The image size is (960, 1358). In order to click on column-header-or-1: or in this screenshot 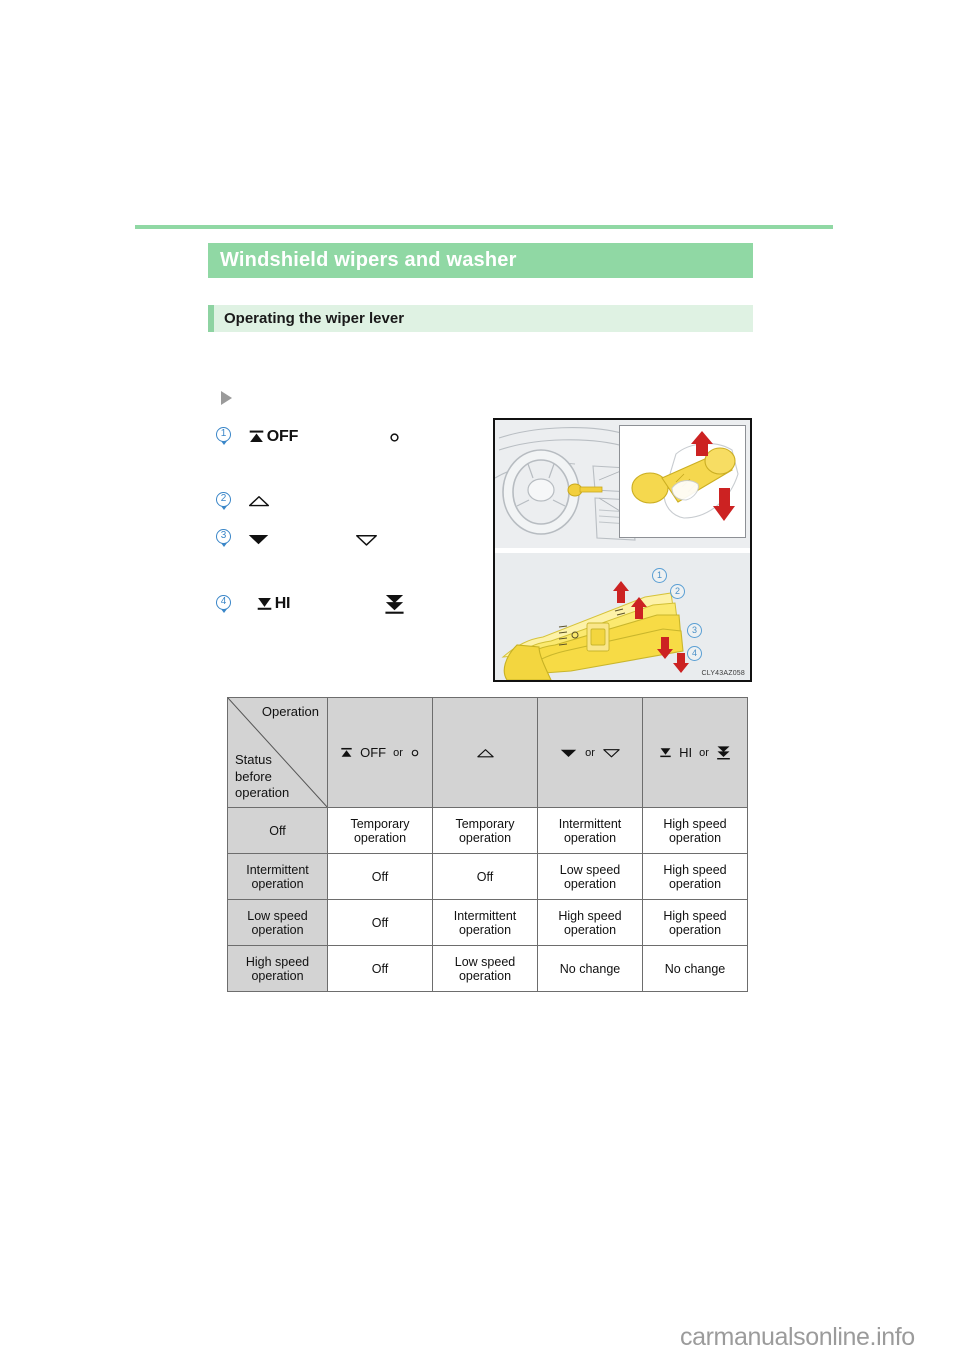, I will do `click(398, 752)`.